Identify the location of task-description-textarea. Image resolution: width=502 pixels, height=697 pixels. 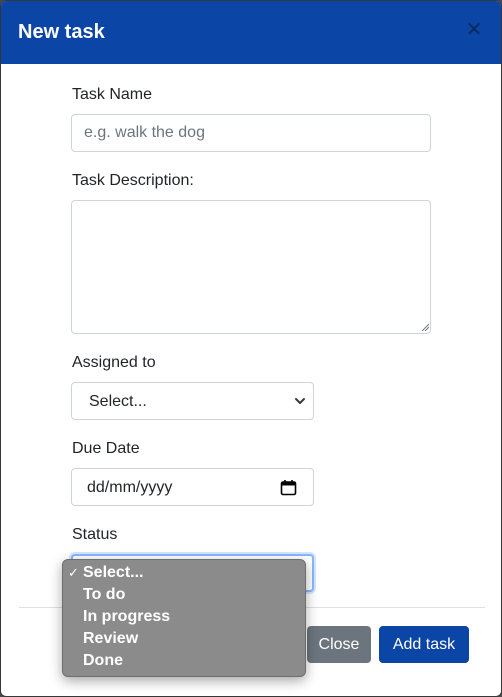
(251, 267).